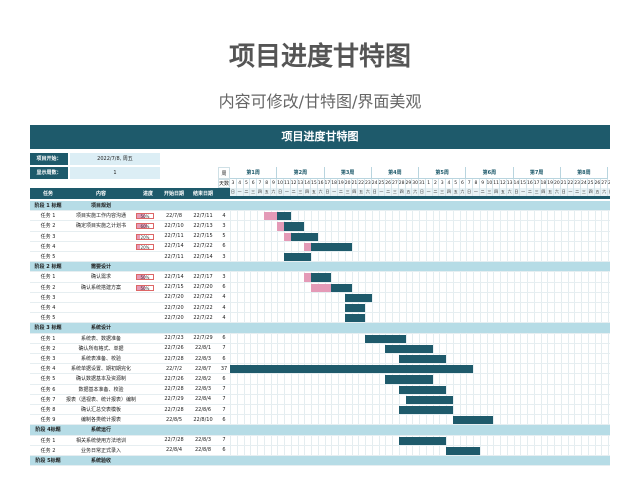 Image resolution: width=640 pixels, height=485 pixels. Describe the element at coordinates (294, 183) in the screenshot. I see `day-number: 12` at that location.